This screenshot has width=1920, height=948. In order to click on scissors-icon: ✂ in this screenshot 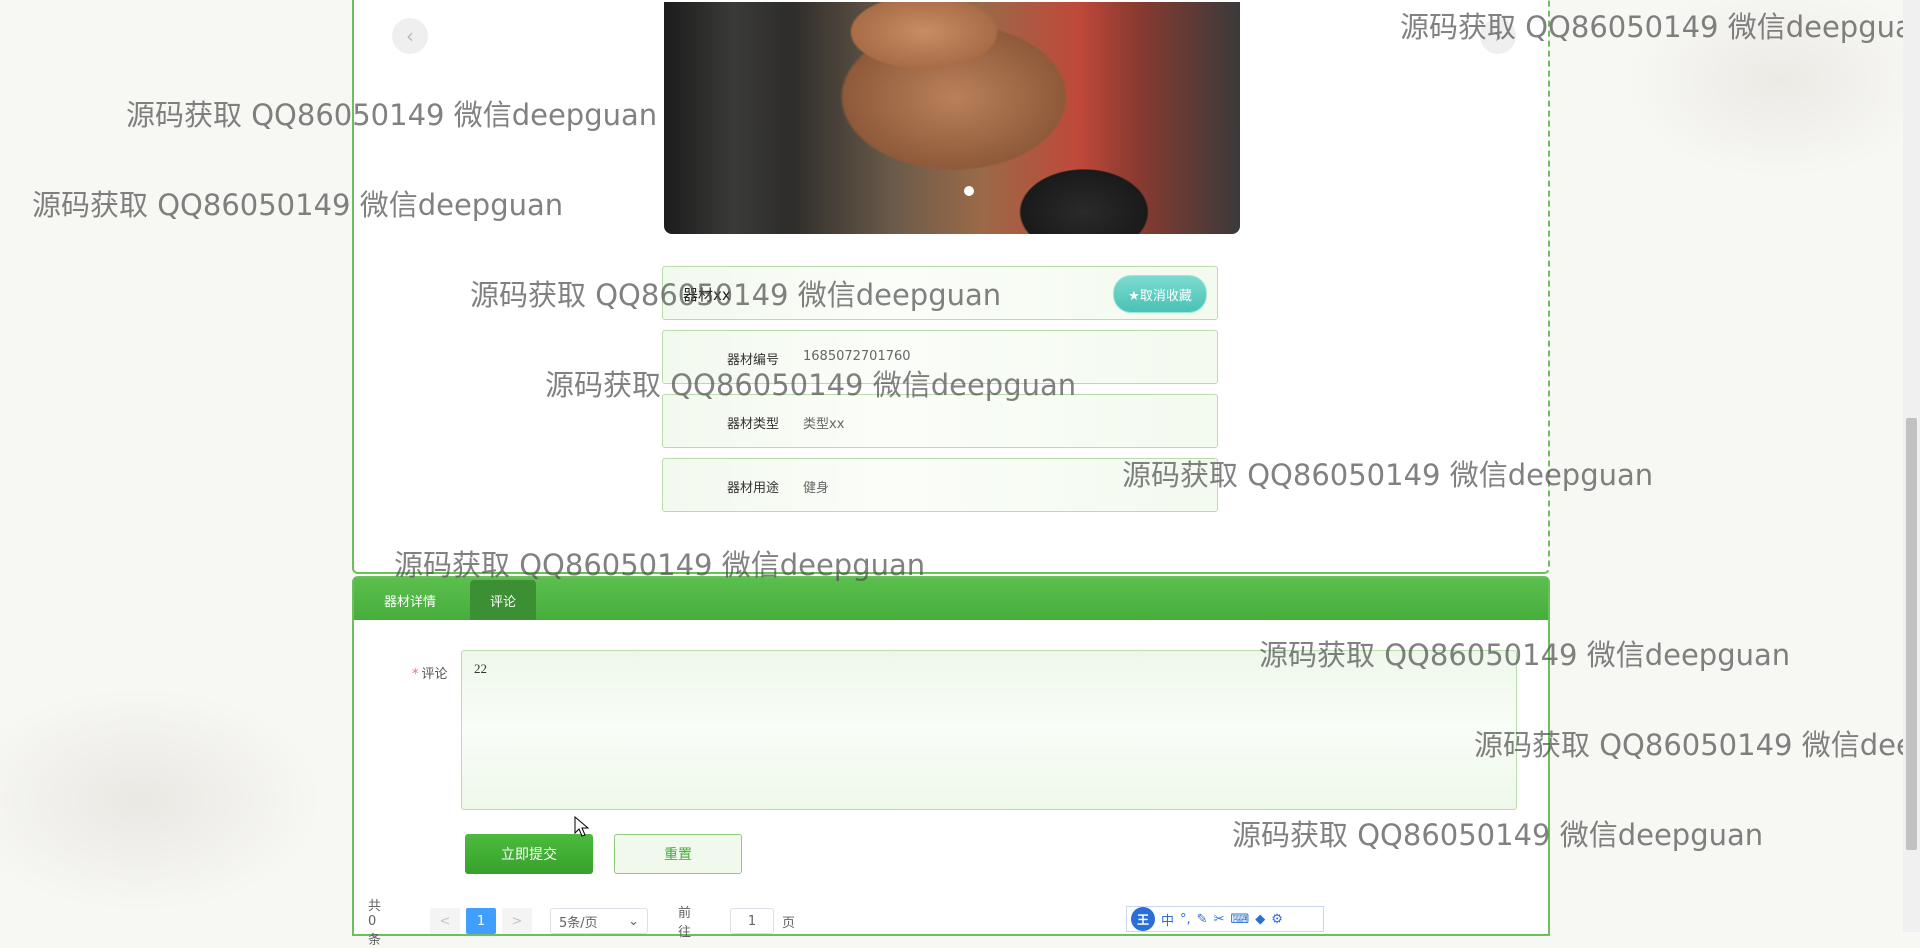, I will do `click(1219, 919)`.